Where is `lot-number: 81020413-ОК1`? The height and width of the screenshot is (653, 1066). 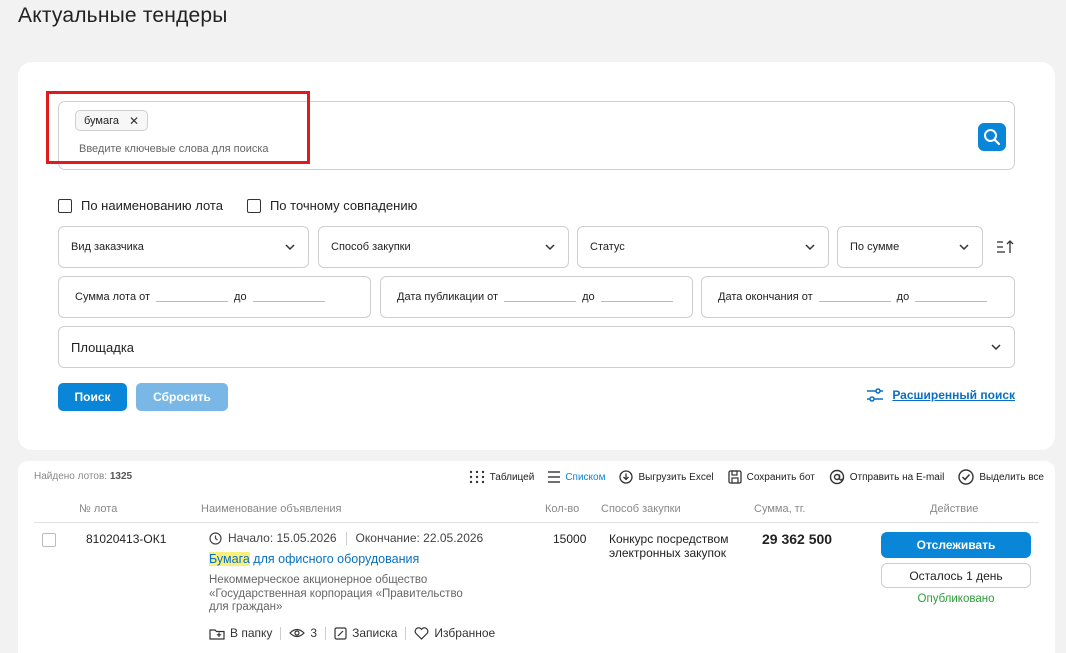
lot-number: 81020413-ОК1 is located at coordinates (126, 539).